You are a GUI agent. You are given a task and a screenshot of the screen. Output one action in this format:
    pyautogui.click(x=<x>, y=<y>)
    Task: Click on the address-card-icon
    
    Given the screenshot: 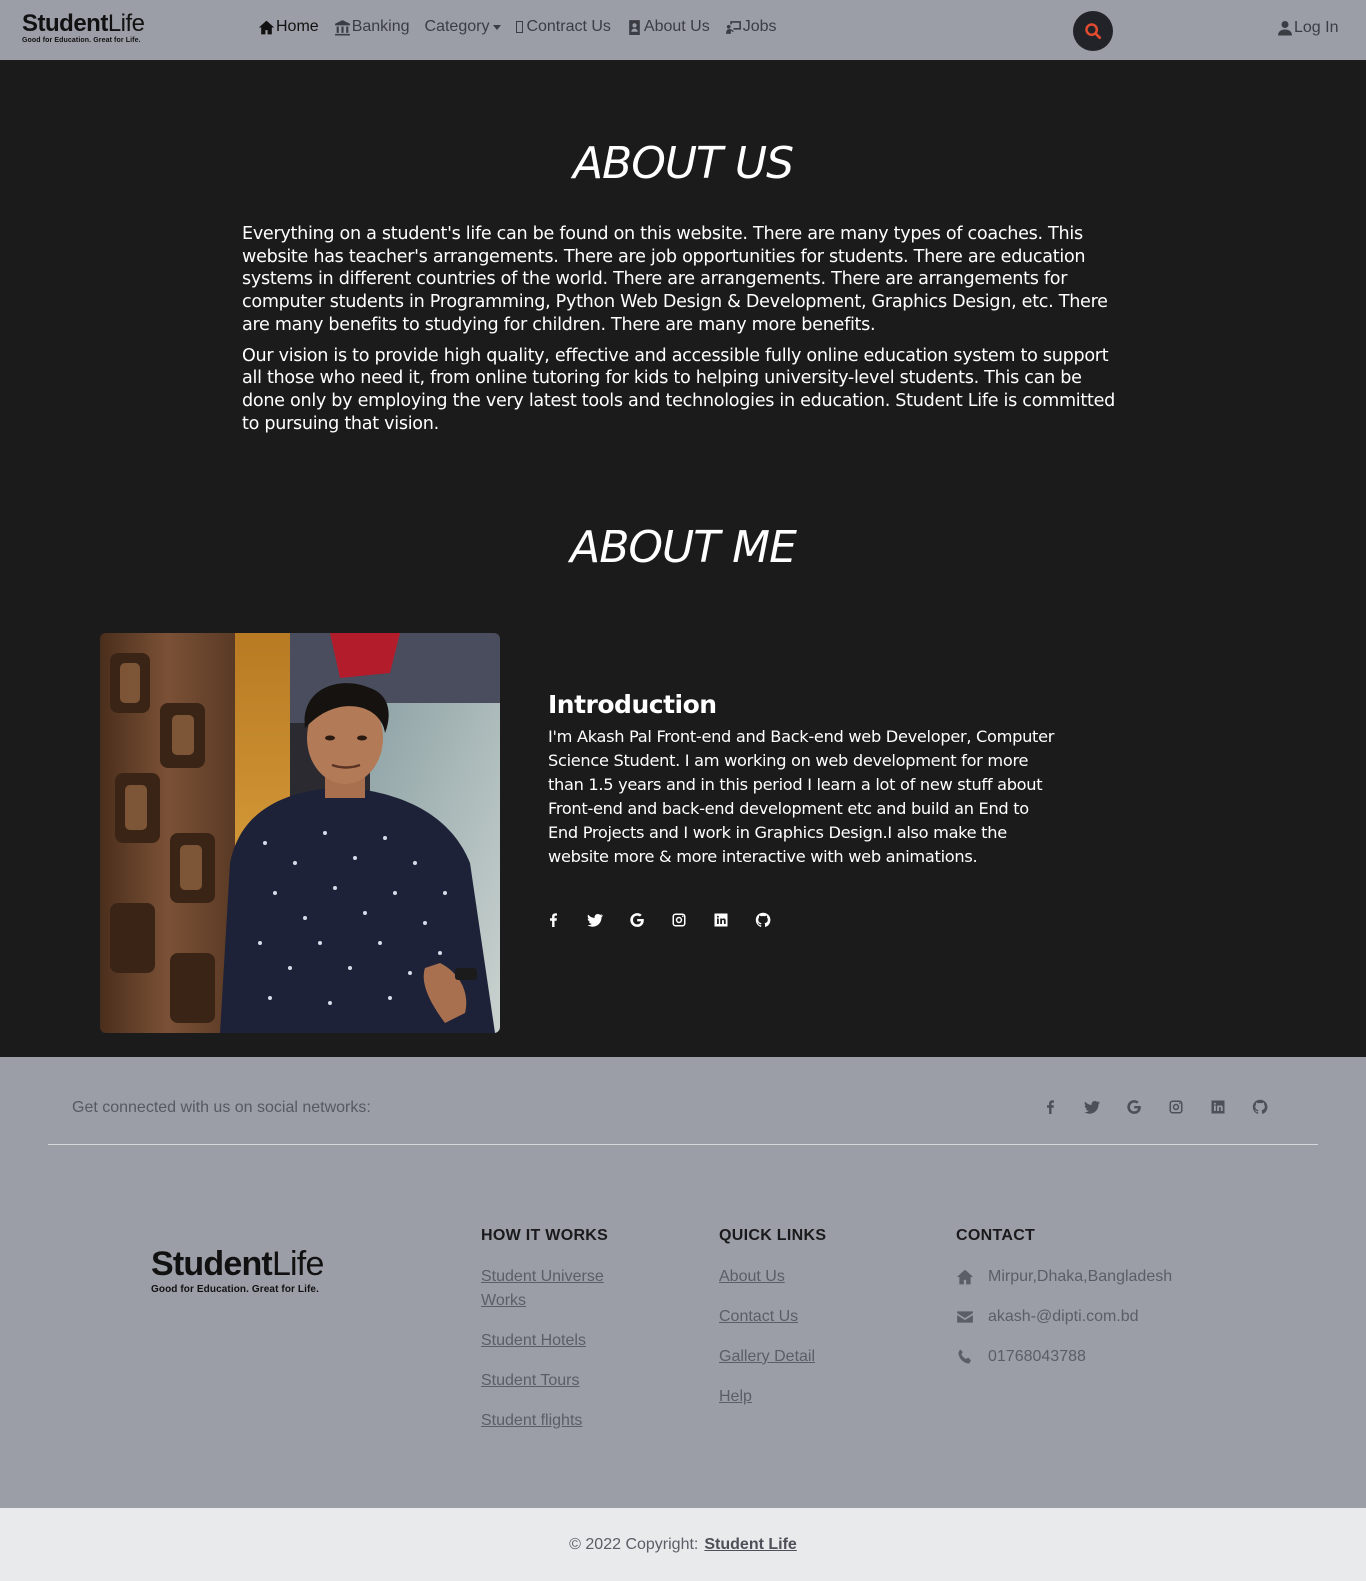 What is the action you would take?
    pyautogui.click(x=634, y=27)
    